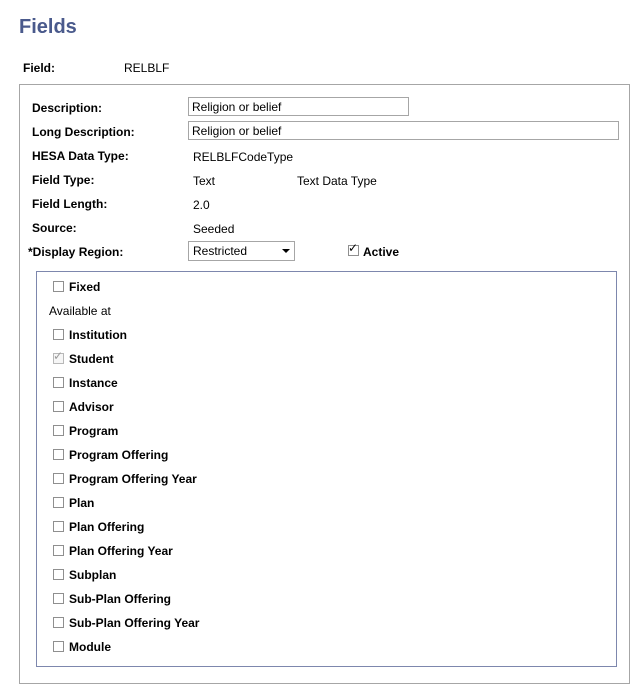 This screenshot has width=640, height=697. I want to click on subplan-checkbox, so click(58, 574).